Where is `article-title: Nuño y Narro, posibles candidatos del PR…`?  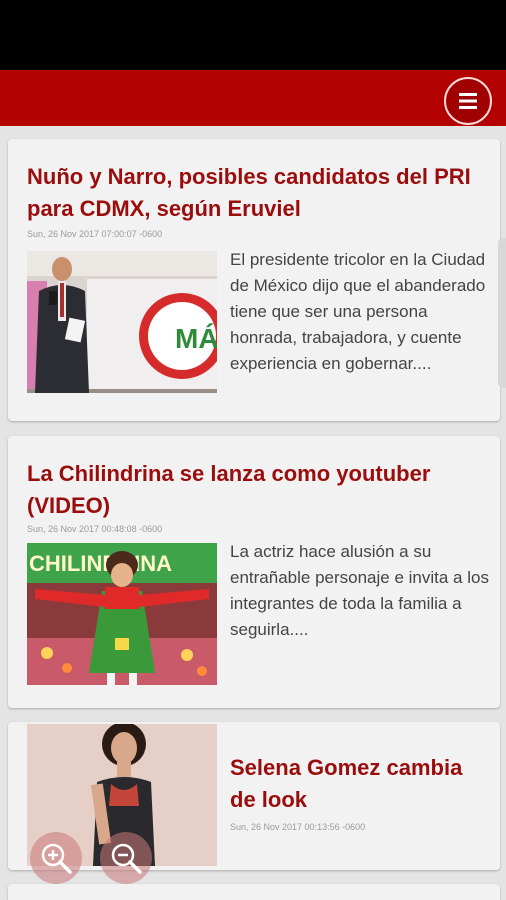 article-title: Nuño y Narro, posibles candidatos del PR… is located at coordinates (252, 193).